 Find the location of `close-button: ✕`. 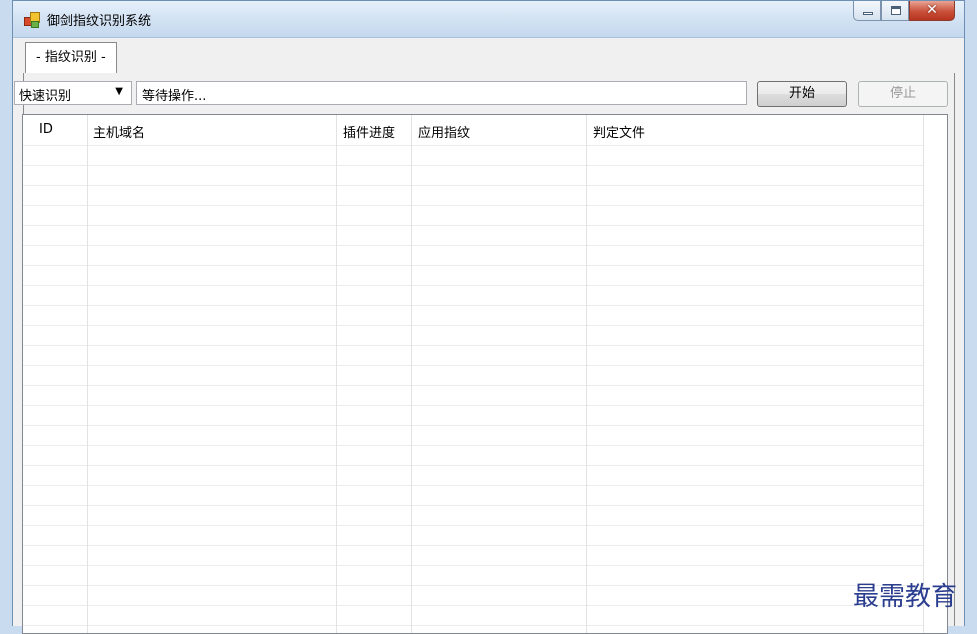

close-button: ✕ is located at coordinates (932, 11).